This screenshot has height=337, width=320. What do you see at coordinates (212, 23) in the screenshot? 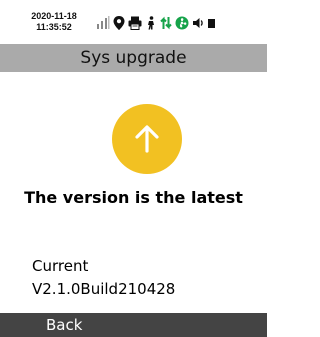
I see `battery-icon` at bounding box center [212, 23].